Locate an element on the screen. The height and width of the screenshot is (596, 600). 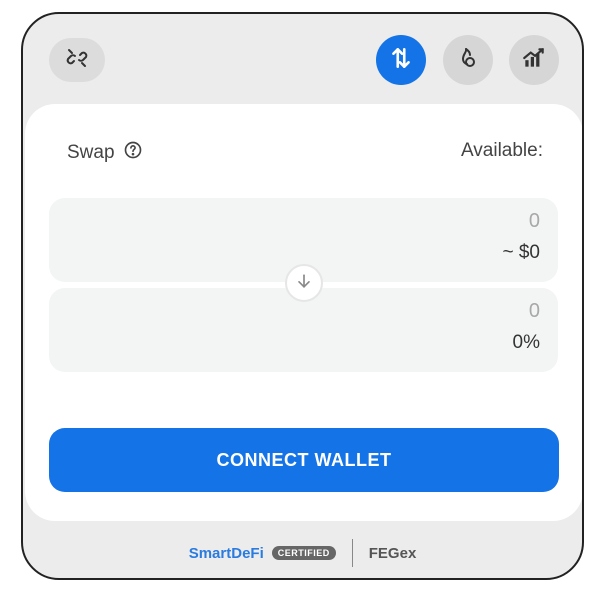
swap-title: Swap is located at coordinates (105, 153).